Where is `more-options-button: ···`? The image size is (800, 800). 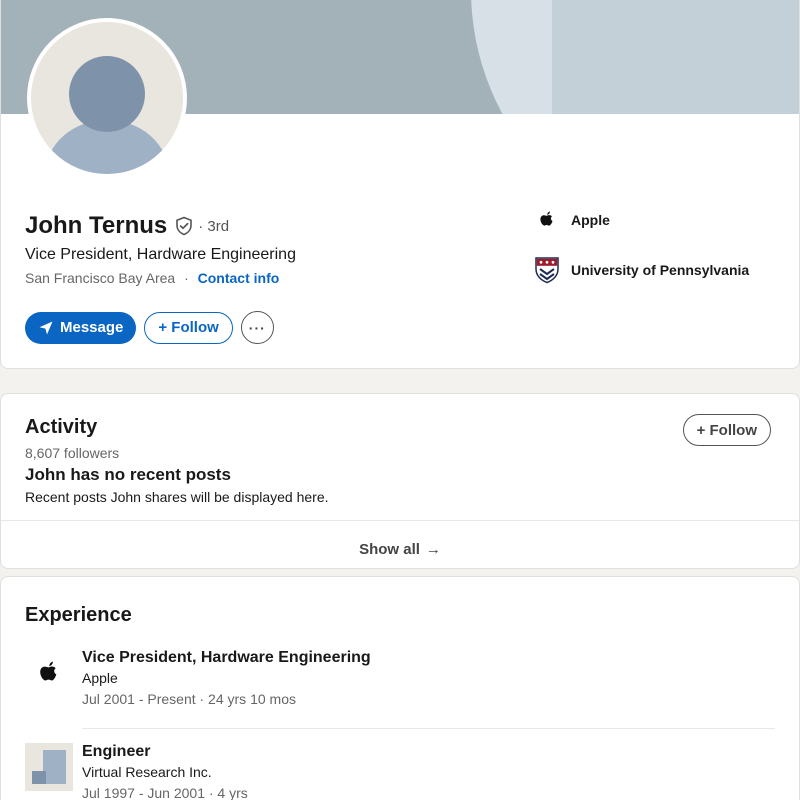 more-options-button: ··· is located at coordinates (257, 327).